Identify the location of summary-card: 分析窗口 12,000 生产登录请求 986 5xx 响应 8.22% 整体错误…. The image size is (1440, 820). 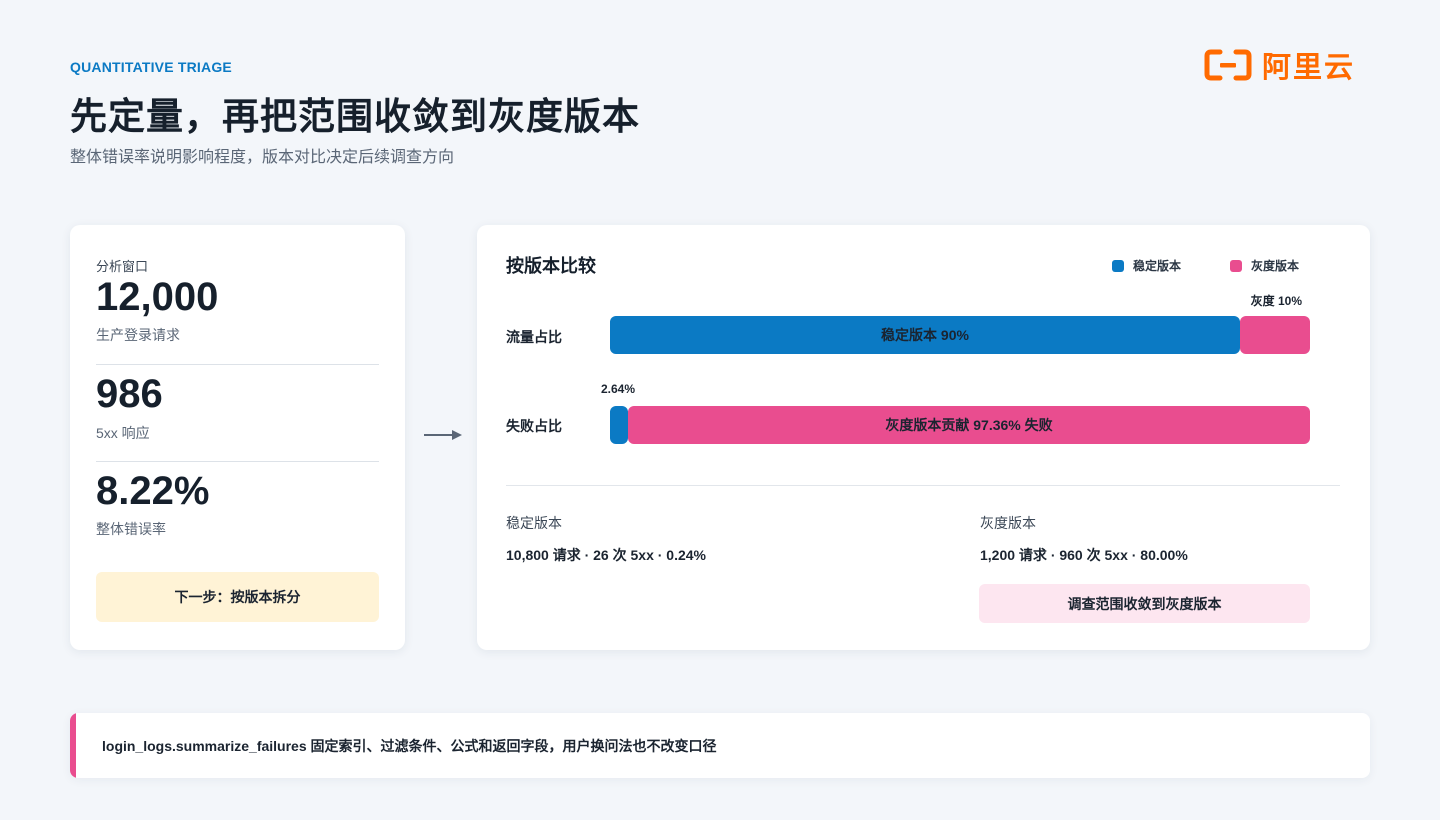
(237, 437).